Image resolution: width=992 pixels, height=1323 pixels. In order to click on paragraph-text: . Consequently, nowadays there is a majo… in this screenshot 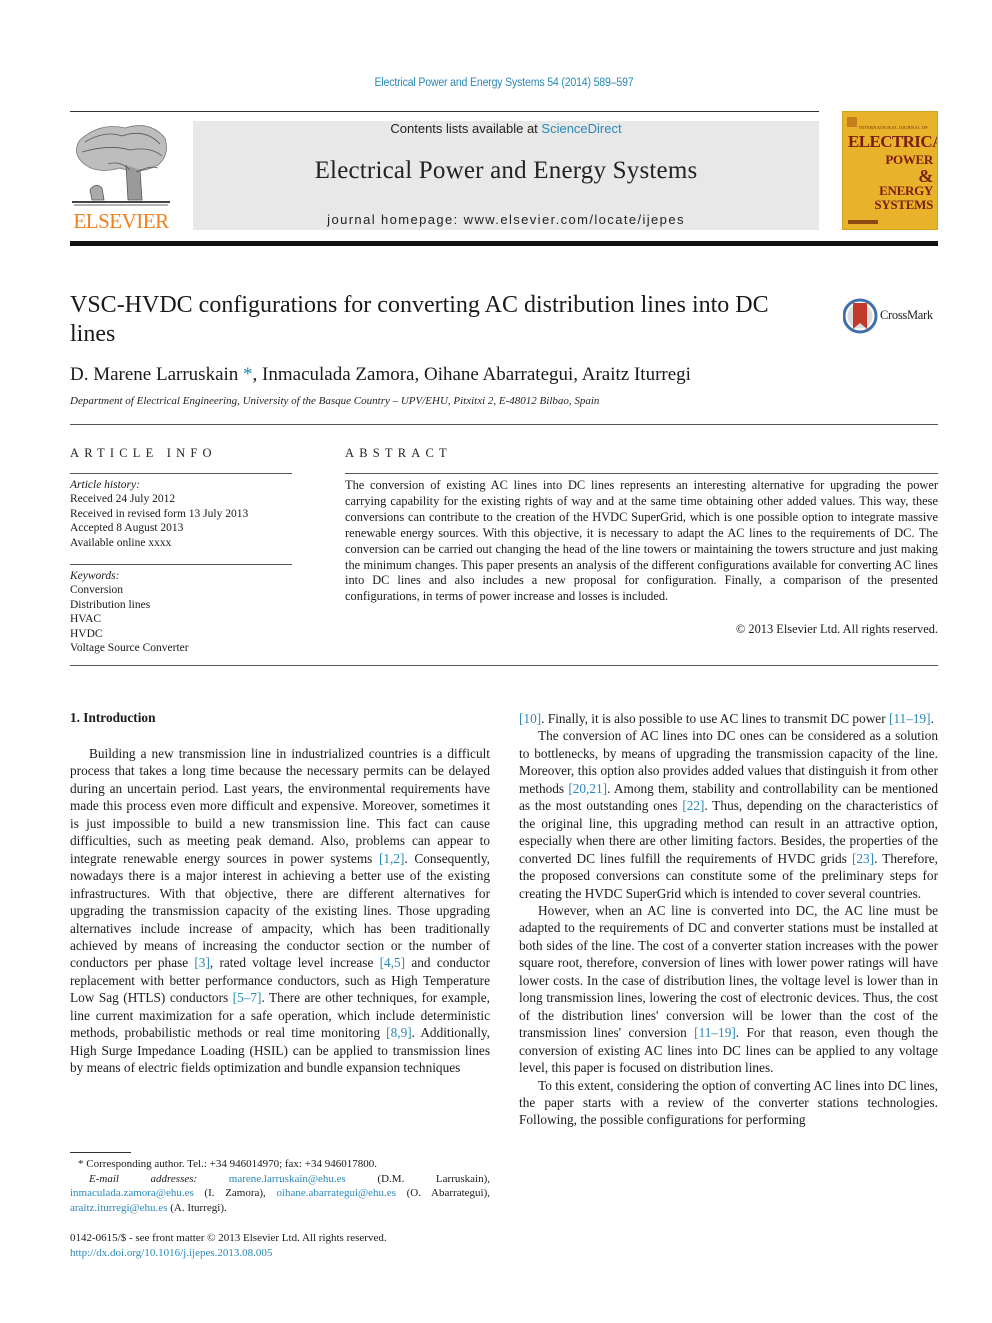, I will do `click(280, 910)`.